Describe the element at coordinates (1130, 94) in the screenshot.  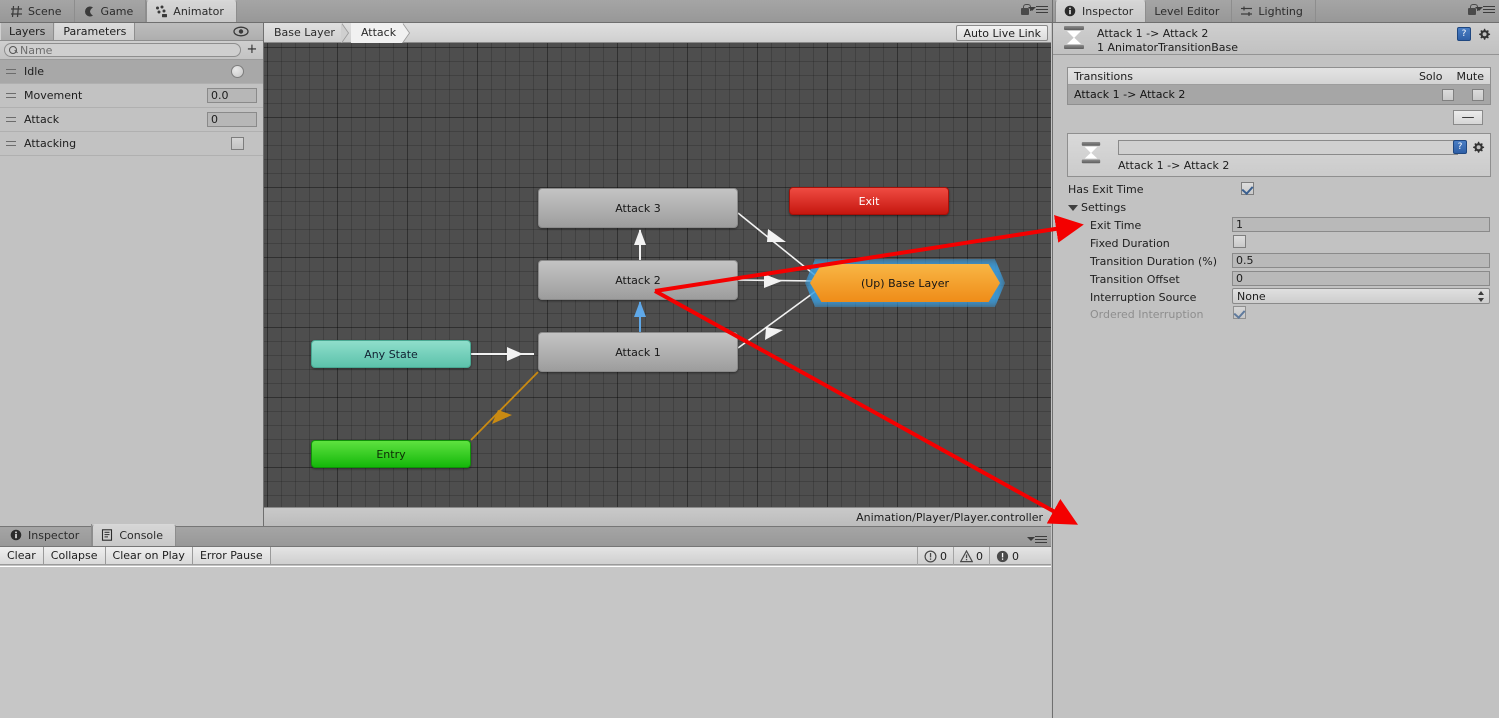
I see `transition-row-label: Attack 1 -> Attack 2` at that location.